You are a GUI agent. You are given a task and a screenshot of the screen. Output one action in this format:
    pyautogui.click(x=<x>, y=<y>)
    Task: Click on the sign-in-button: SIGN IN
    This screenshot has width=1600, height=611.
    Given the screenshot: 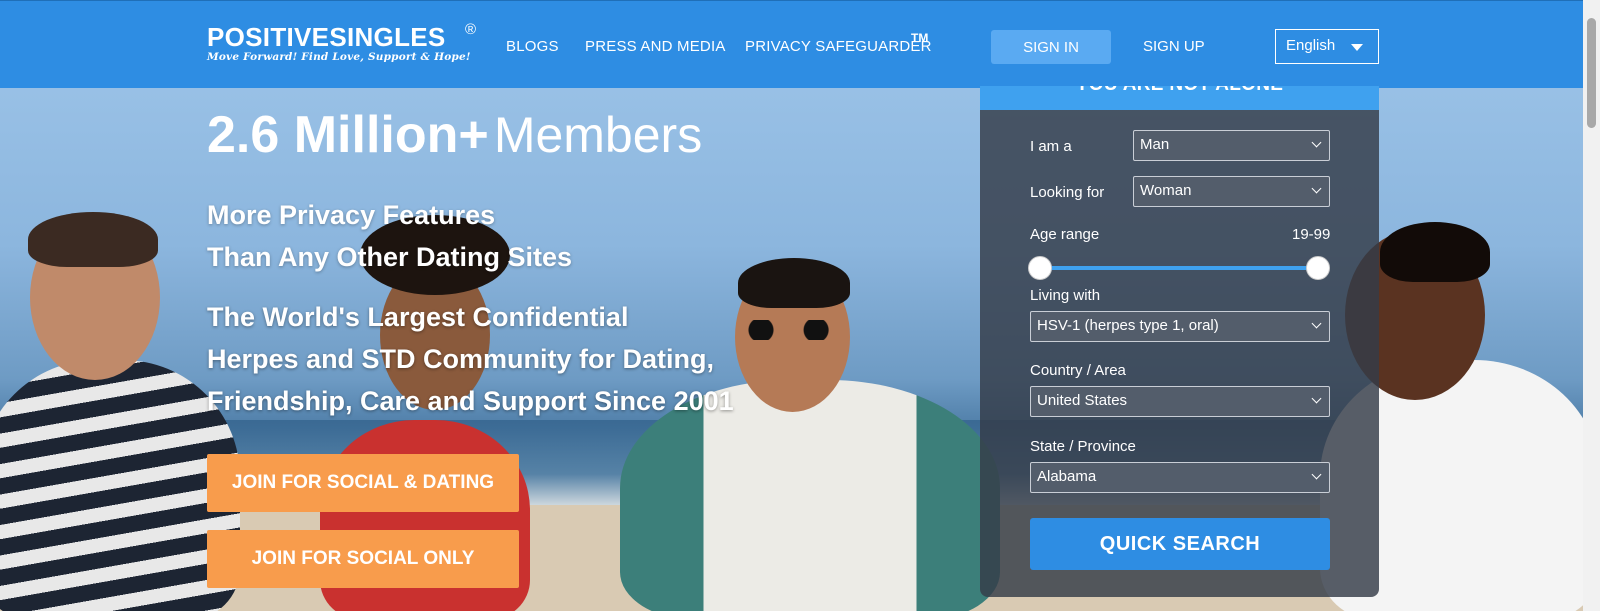 What is the action you would take?
    pyautogui.click(x=1051, y=47)
    